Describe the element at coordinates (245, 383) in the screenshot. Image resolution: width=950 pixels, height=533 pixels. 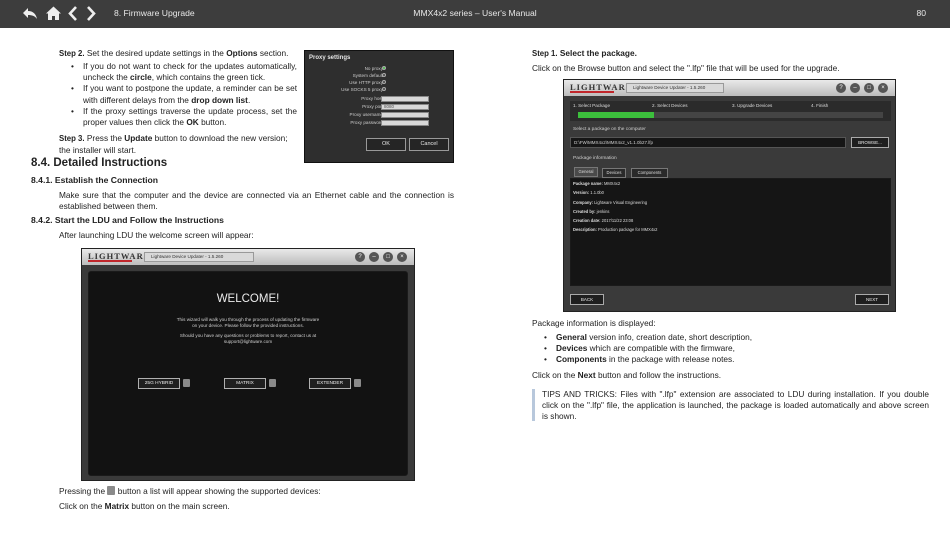
I see `matrix-button: MATRIX` at that location.